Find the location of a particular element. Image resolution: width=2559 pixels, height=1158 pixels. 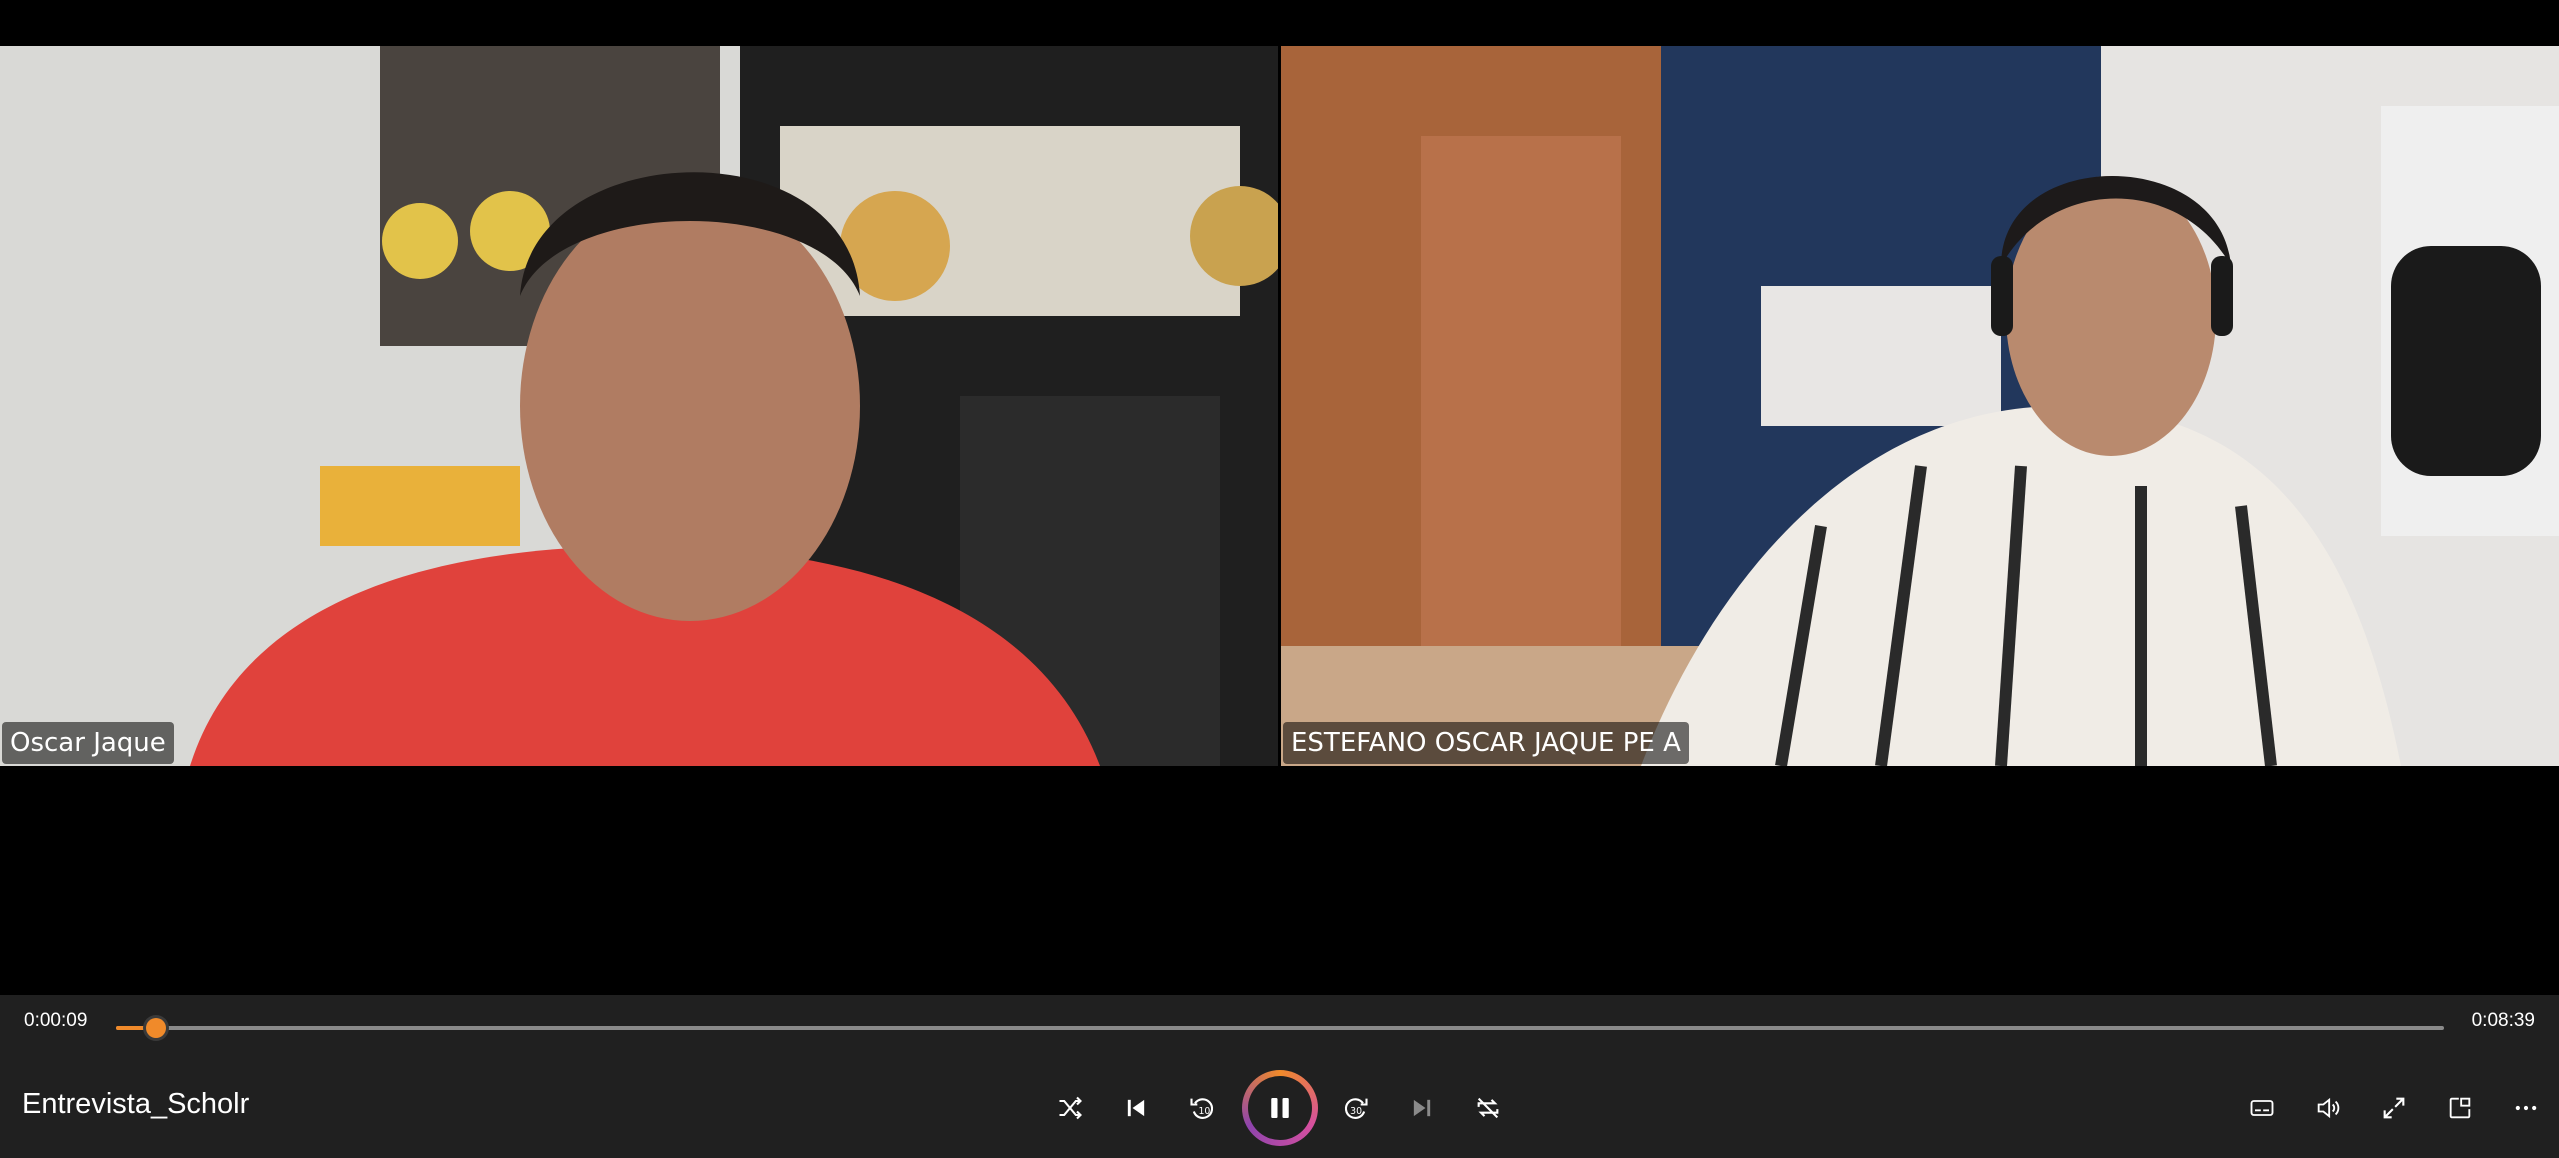

rewind-10-button: 10 is located at coordinates (1202, 1108).